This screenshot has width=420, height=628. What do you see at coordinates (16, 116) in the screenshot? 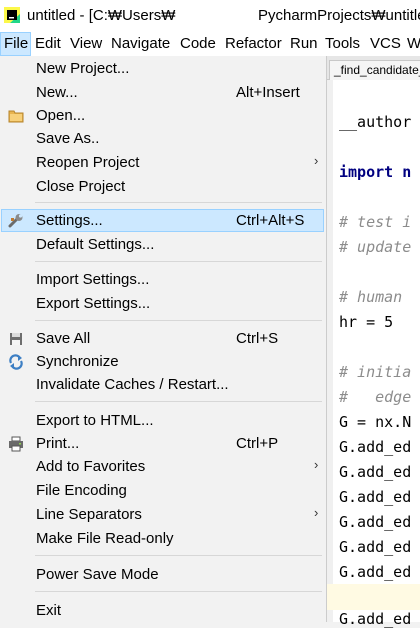
I see `folder-icon` at bounding box center [16, 116].